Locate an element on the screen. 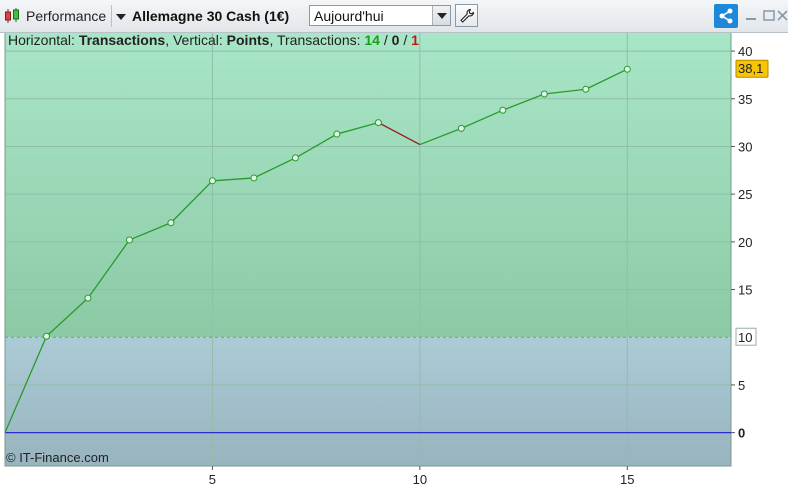  close-icon is located at coordinates (782, 16).